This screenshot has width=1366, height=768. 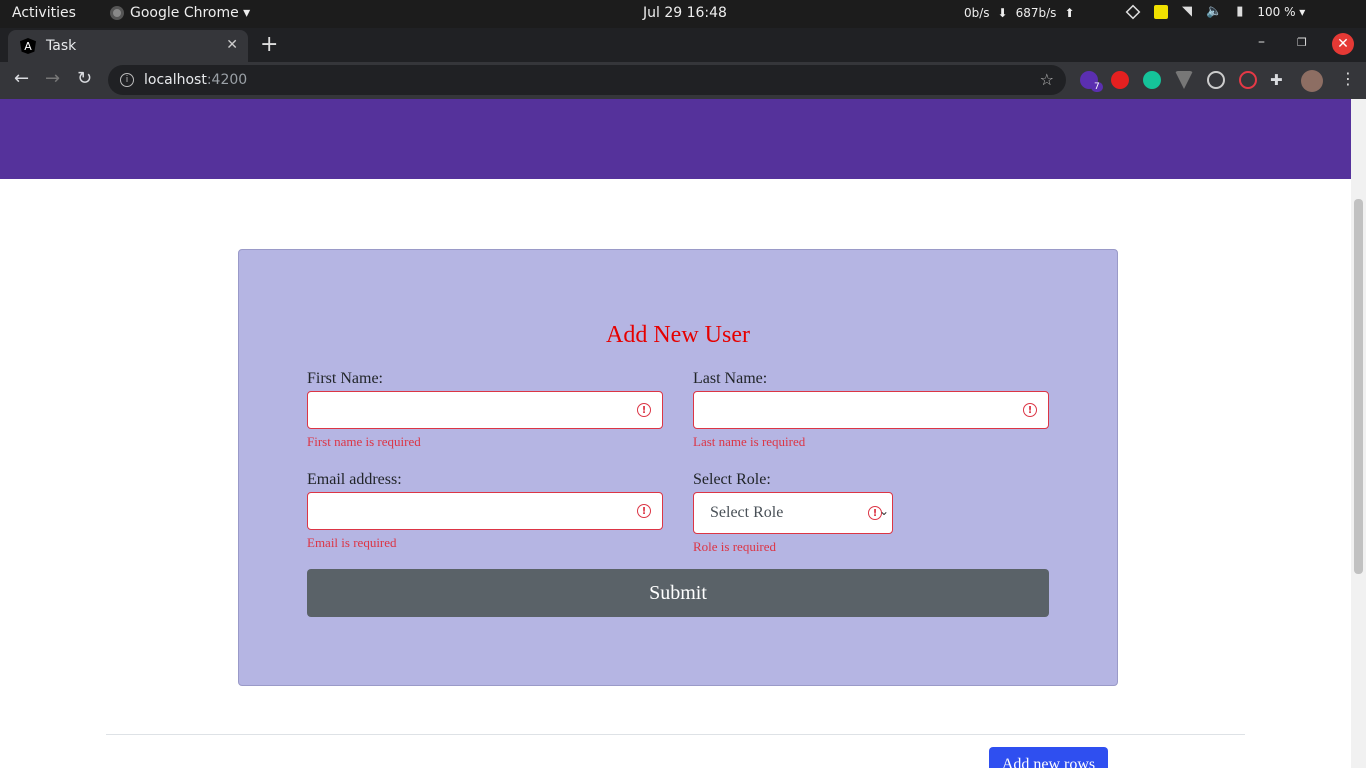 What do you see at coordinates (269, 44) in the screenshot?
I see `new-tab-icon: +` at bounding box center [269, 44].